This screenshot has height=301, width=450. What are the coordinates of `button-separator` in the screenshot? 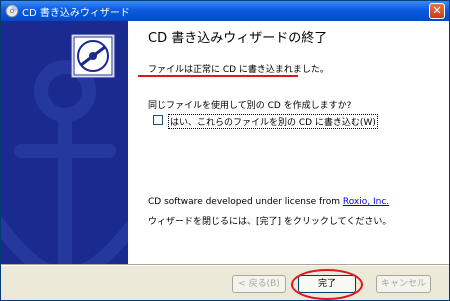 It's located at (225, 265).